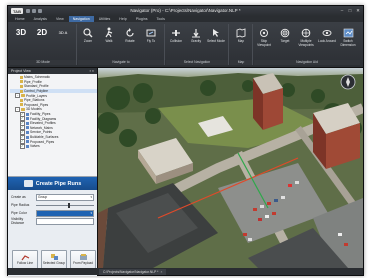 The width and height of the screenshot is (382, 278). Describe the element at coordinates (176, 41) in the screenshot. I see `collision-label: Collision` at that location.